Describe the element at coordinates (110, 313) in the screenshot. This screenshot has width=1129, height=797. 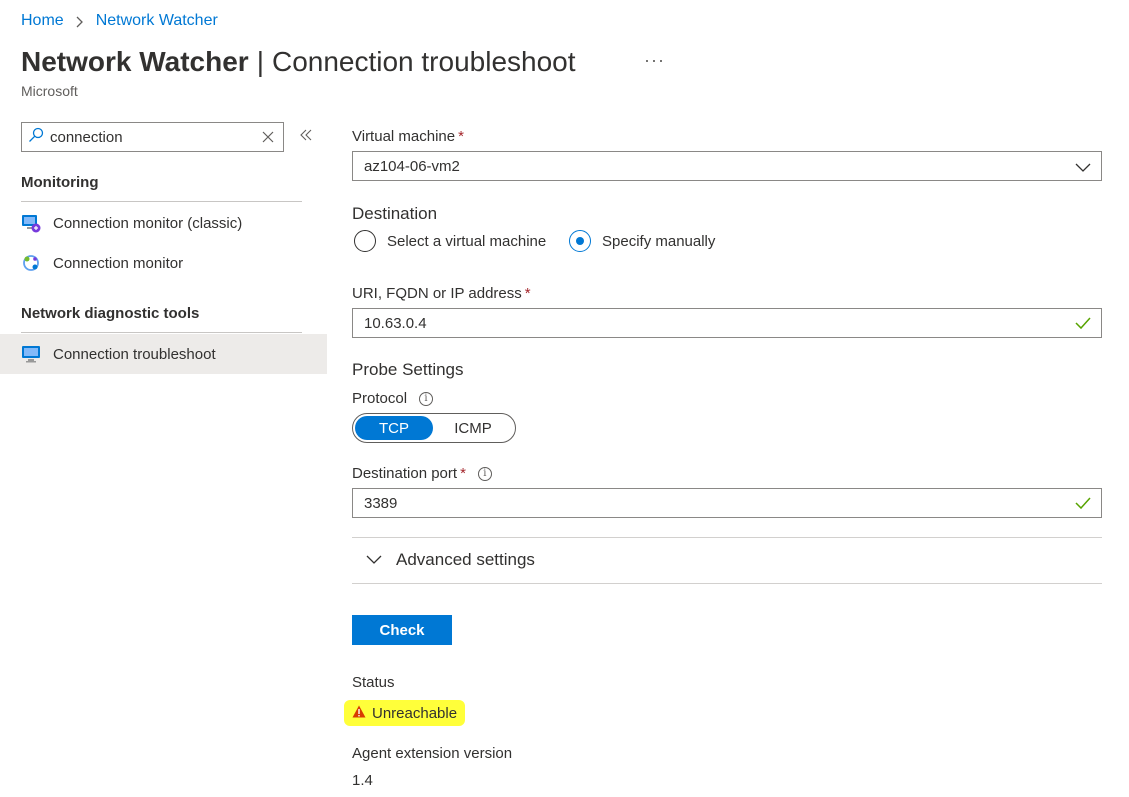
I see `sidebar-section-network-diagnostic-tools: Network diagnostic tools` at that location.